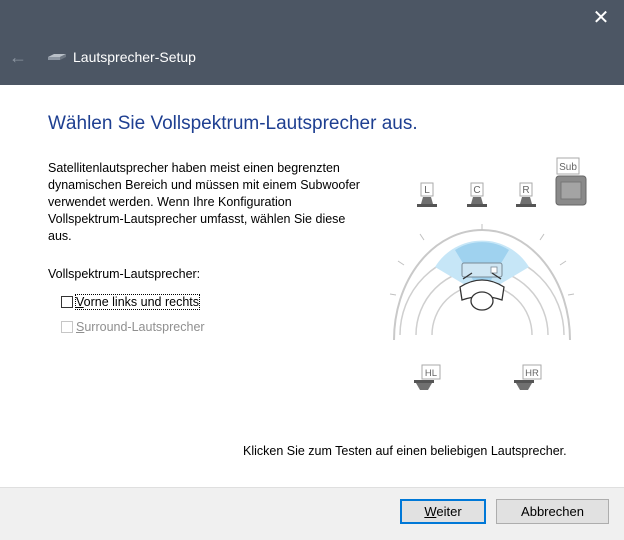 The height and width of the screenshot is (540, 624). Describe the element at coordinates (134, 57) in the screenshot. I see `window-title: Lautsprecher-Setup` at that location.